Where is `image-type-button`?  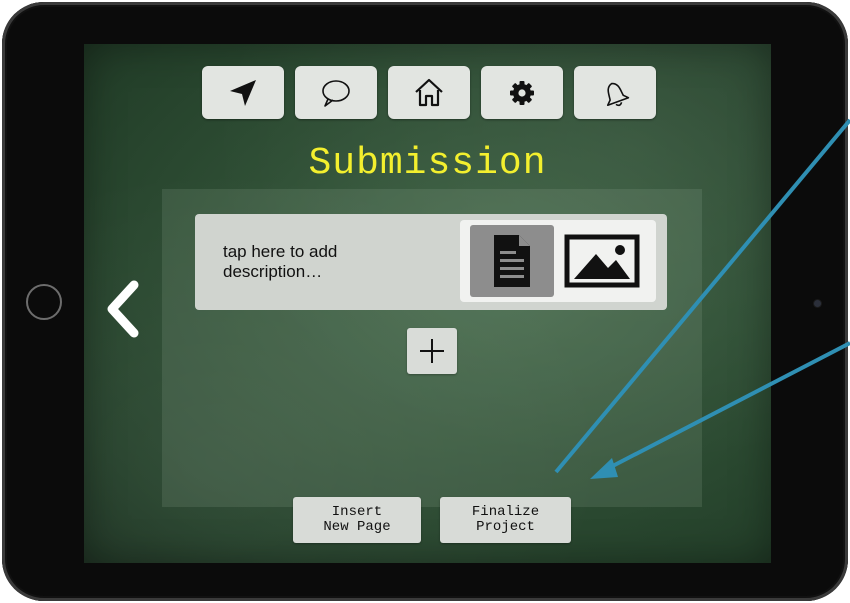
image-type-button is located at coordinates (602, 261).